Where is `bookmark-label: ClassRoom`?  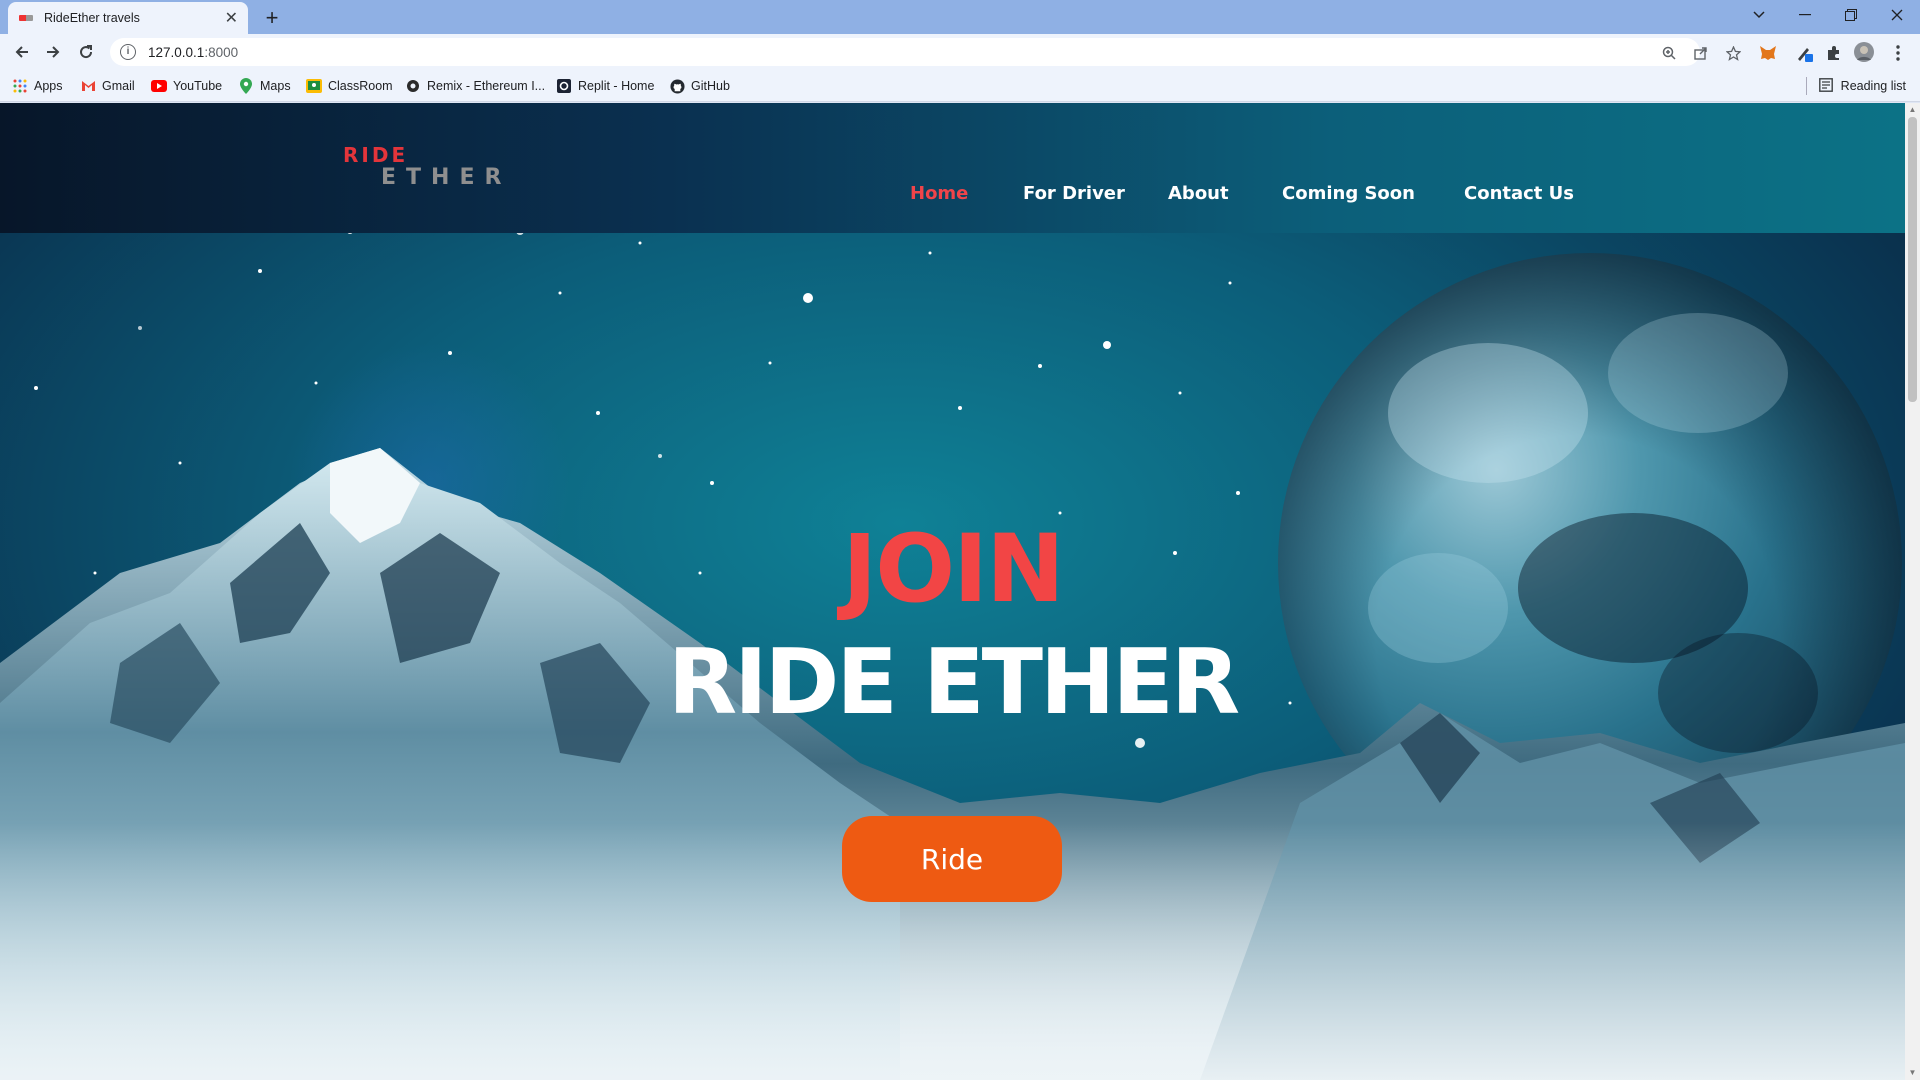
bookmark-label: ClassRoom is located at coordinates (360, 86).